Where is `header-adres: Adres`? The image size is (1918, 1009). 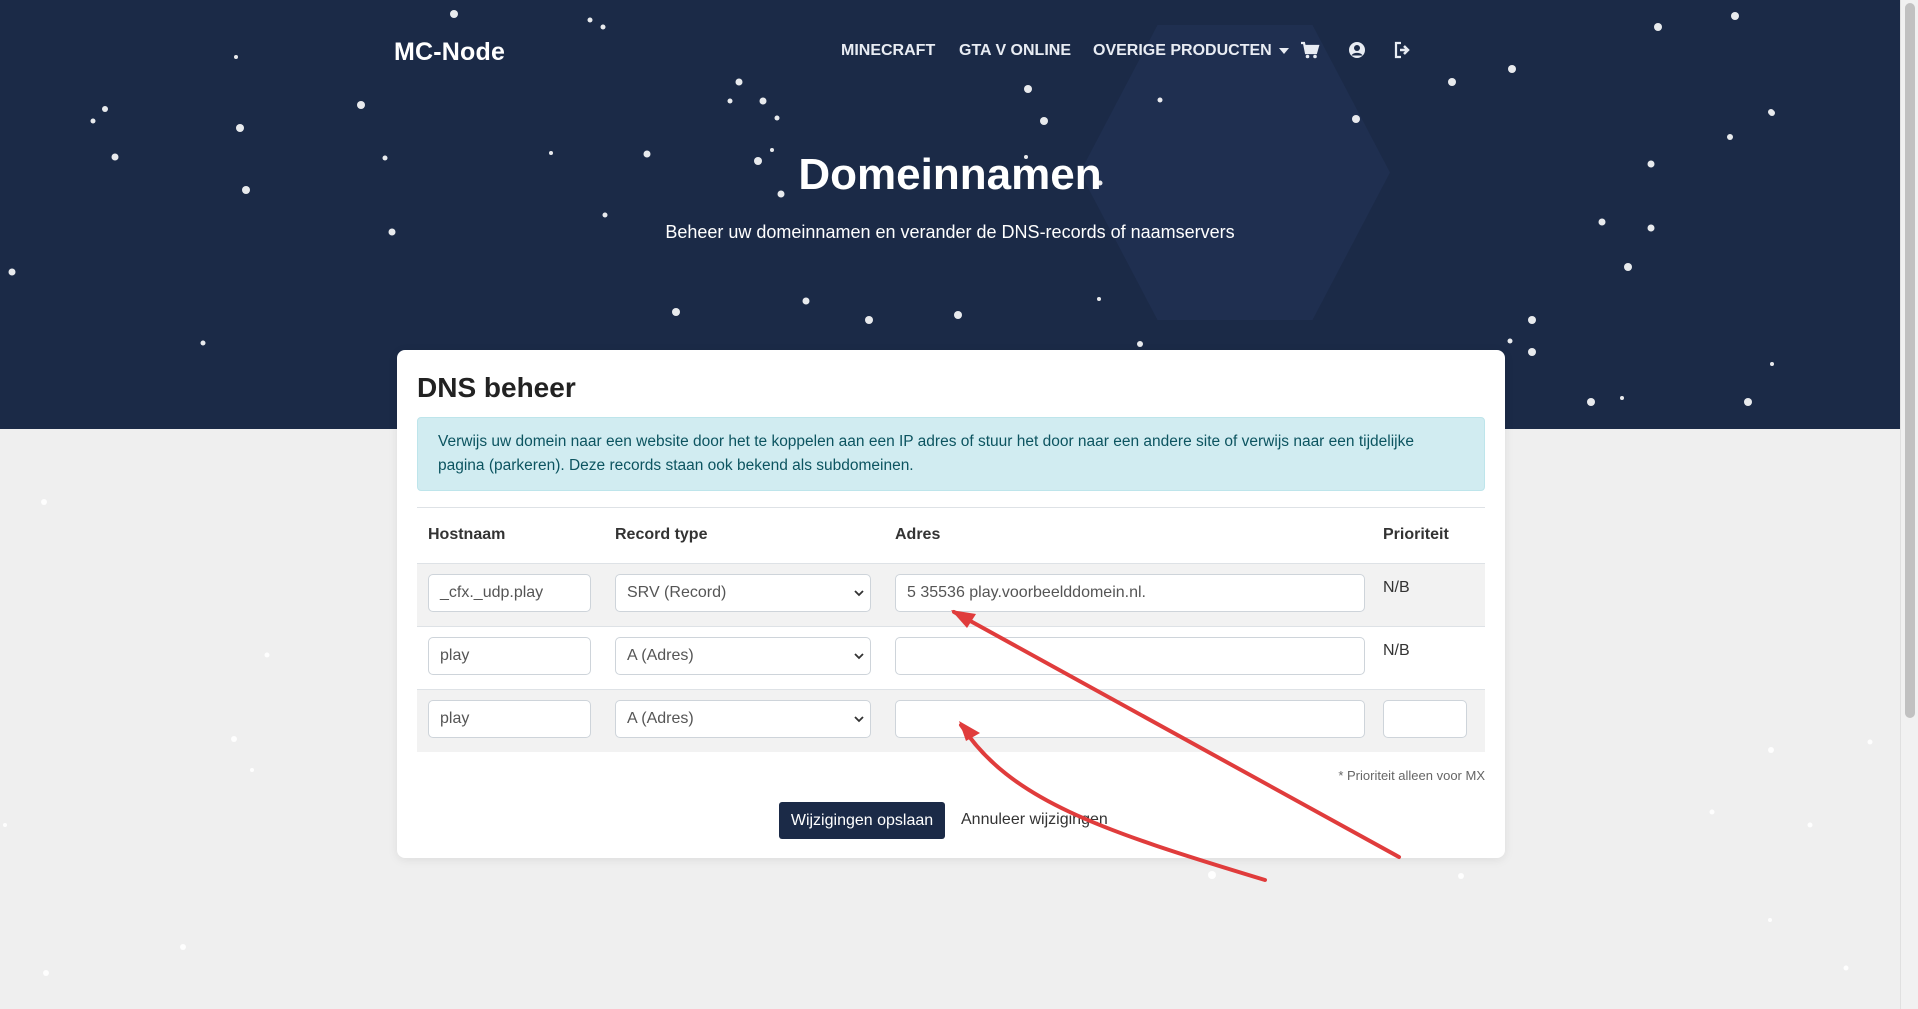 header-adres: Adres is located at coordinates (918, 534).